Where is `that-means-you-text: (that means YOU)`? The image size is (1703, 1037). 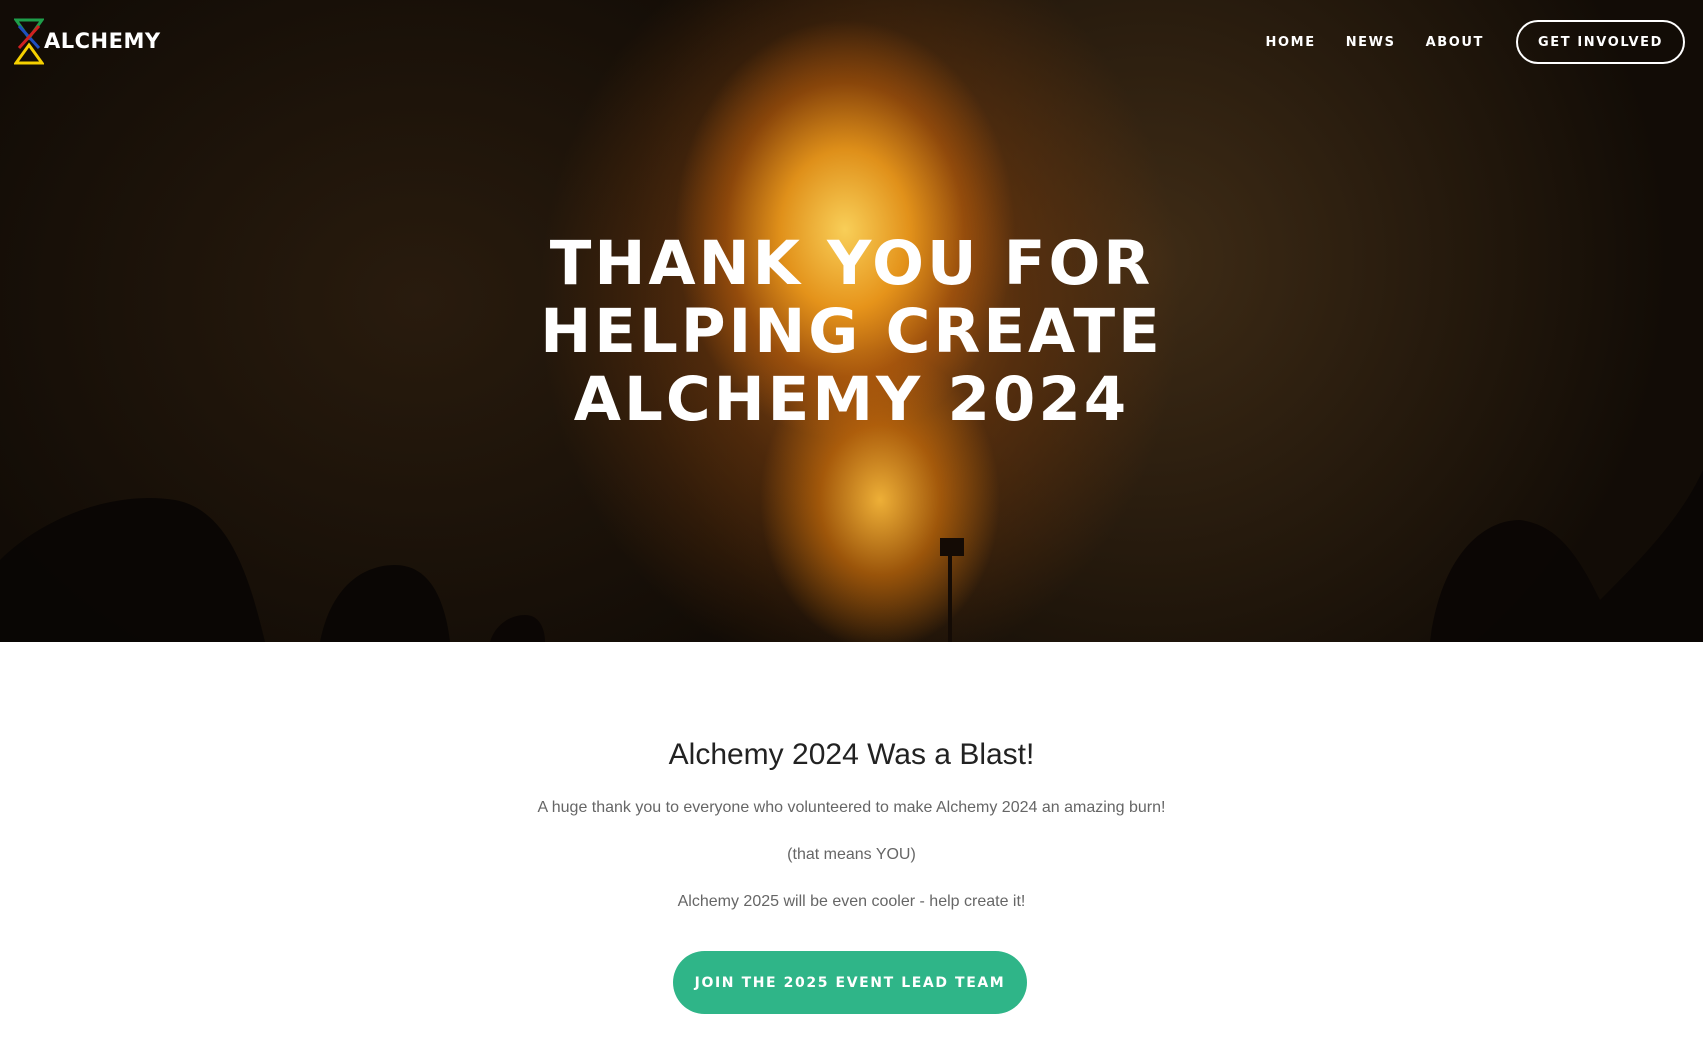
that-means-you-text: (that means YOU) is located at coordinates (851, 854).